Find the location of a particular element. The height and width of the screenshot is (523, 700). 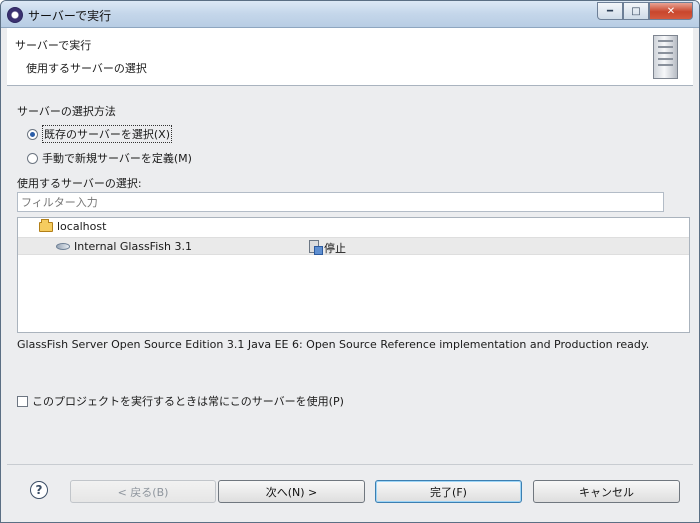

always-use-server-option: このプロジェクトを実行するときは常にこのサーバーを使用(P) is located at coordinates (180, 401).